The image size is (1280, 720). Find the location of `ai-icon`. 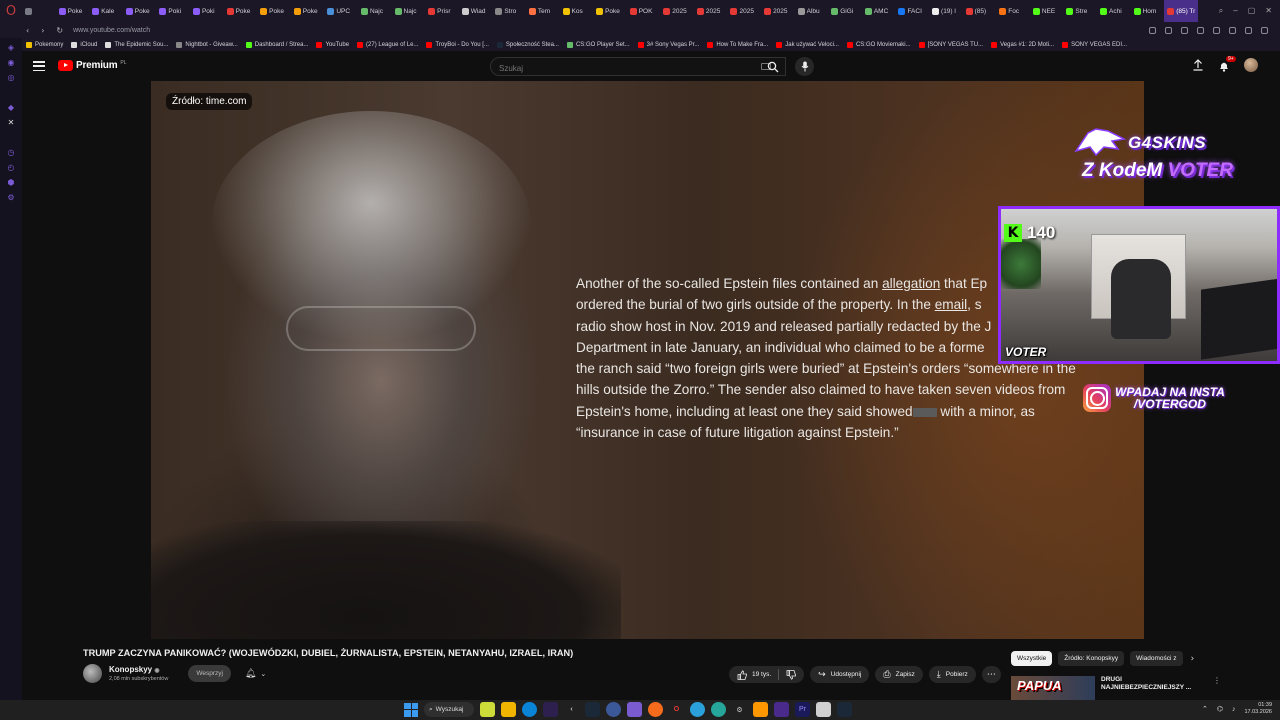

ai-icon is located at coordinates (1264, 30).